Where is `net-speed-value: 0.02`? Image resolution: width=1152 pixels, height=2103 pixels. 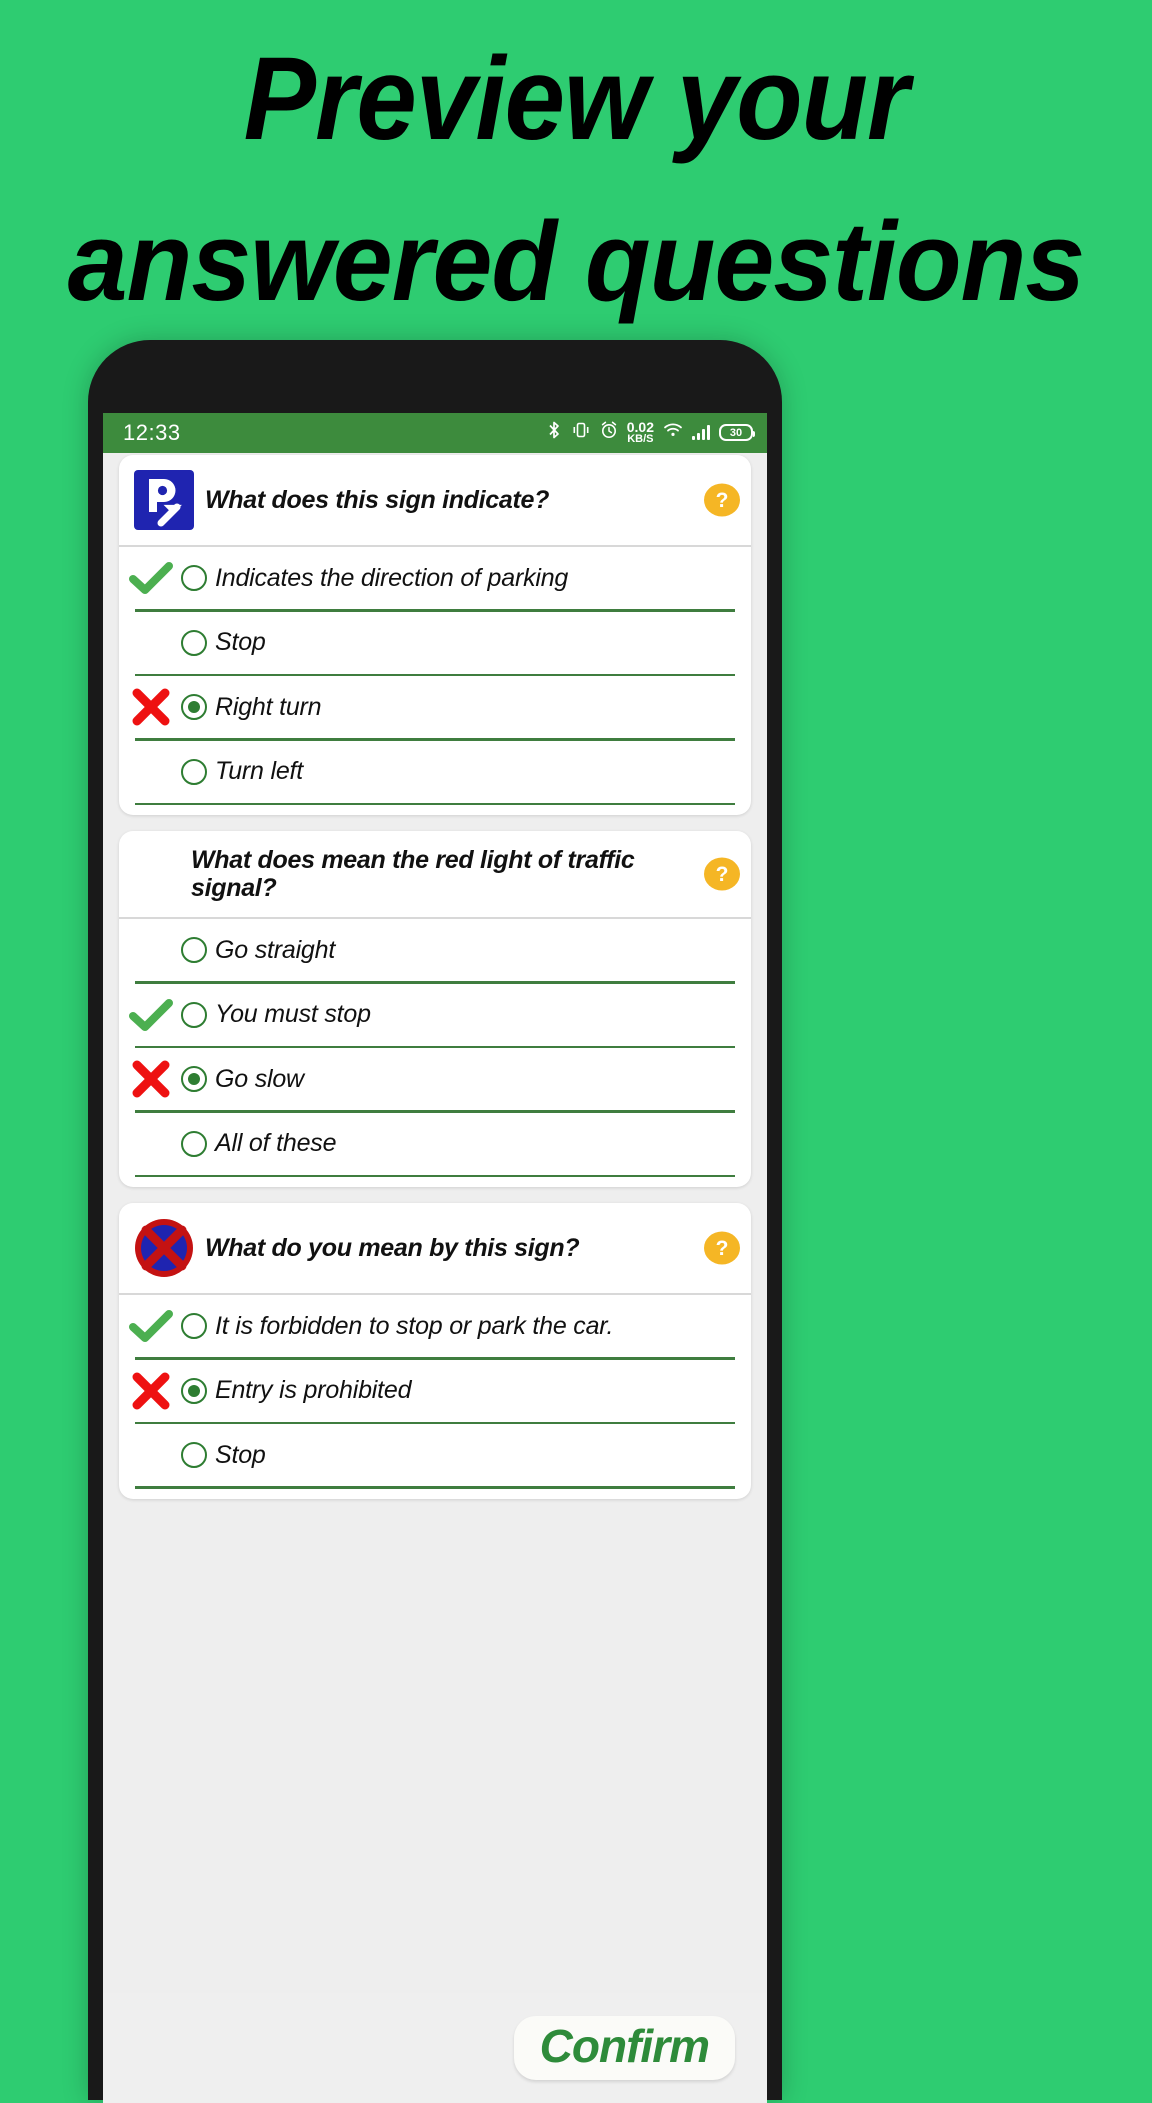 net-speed-value: 0.02 is located at coordinates (640, 427).